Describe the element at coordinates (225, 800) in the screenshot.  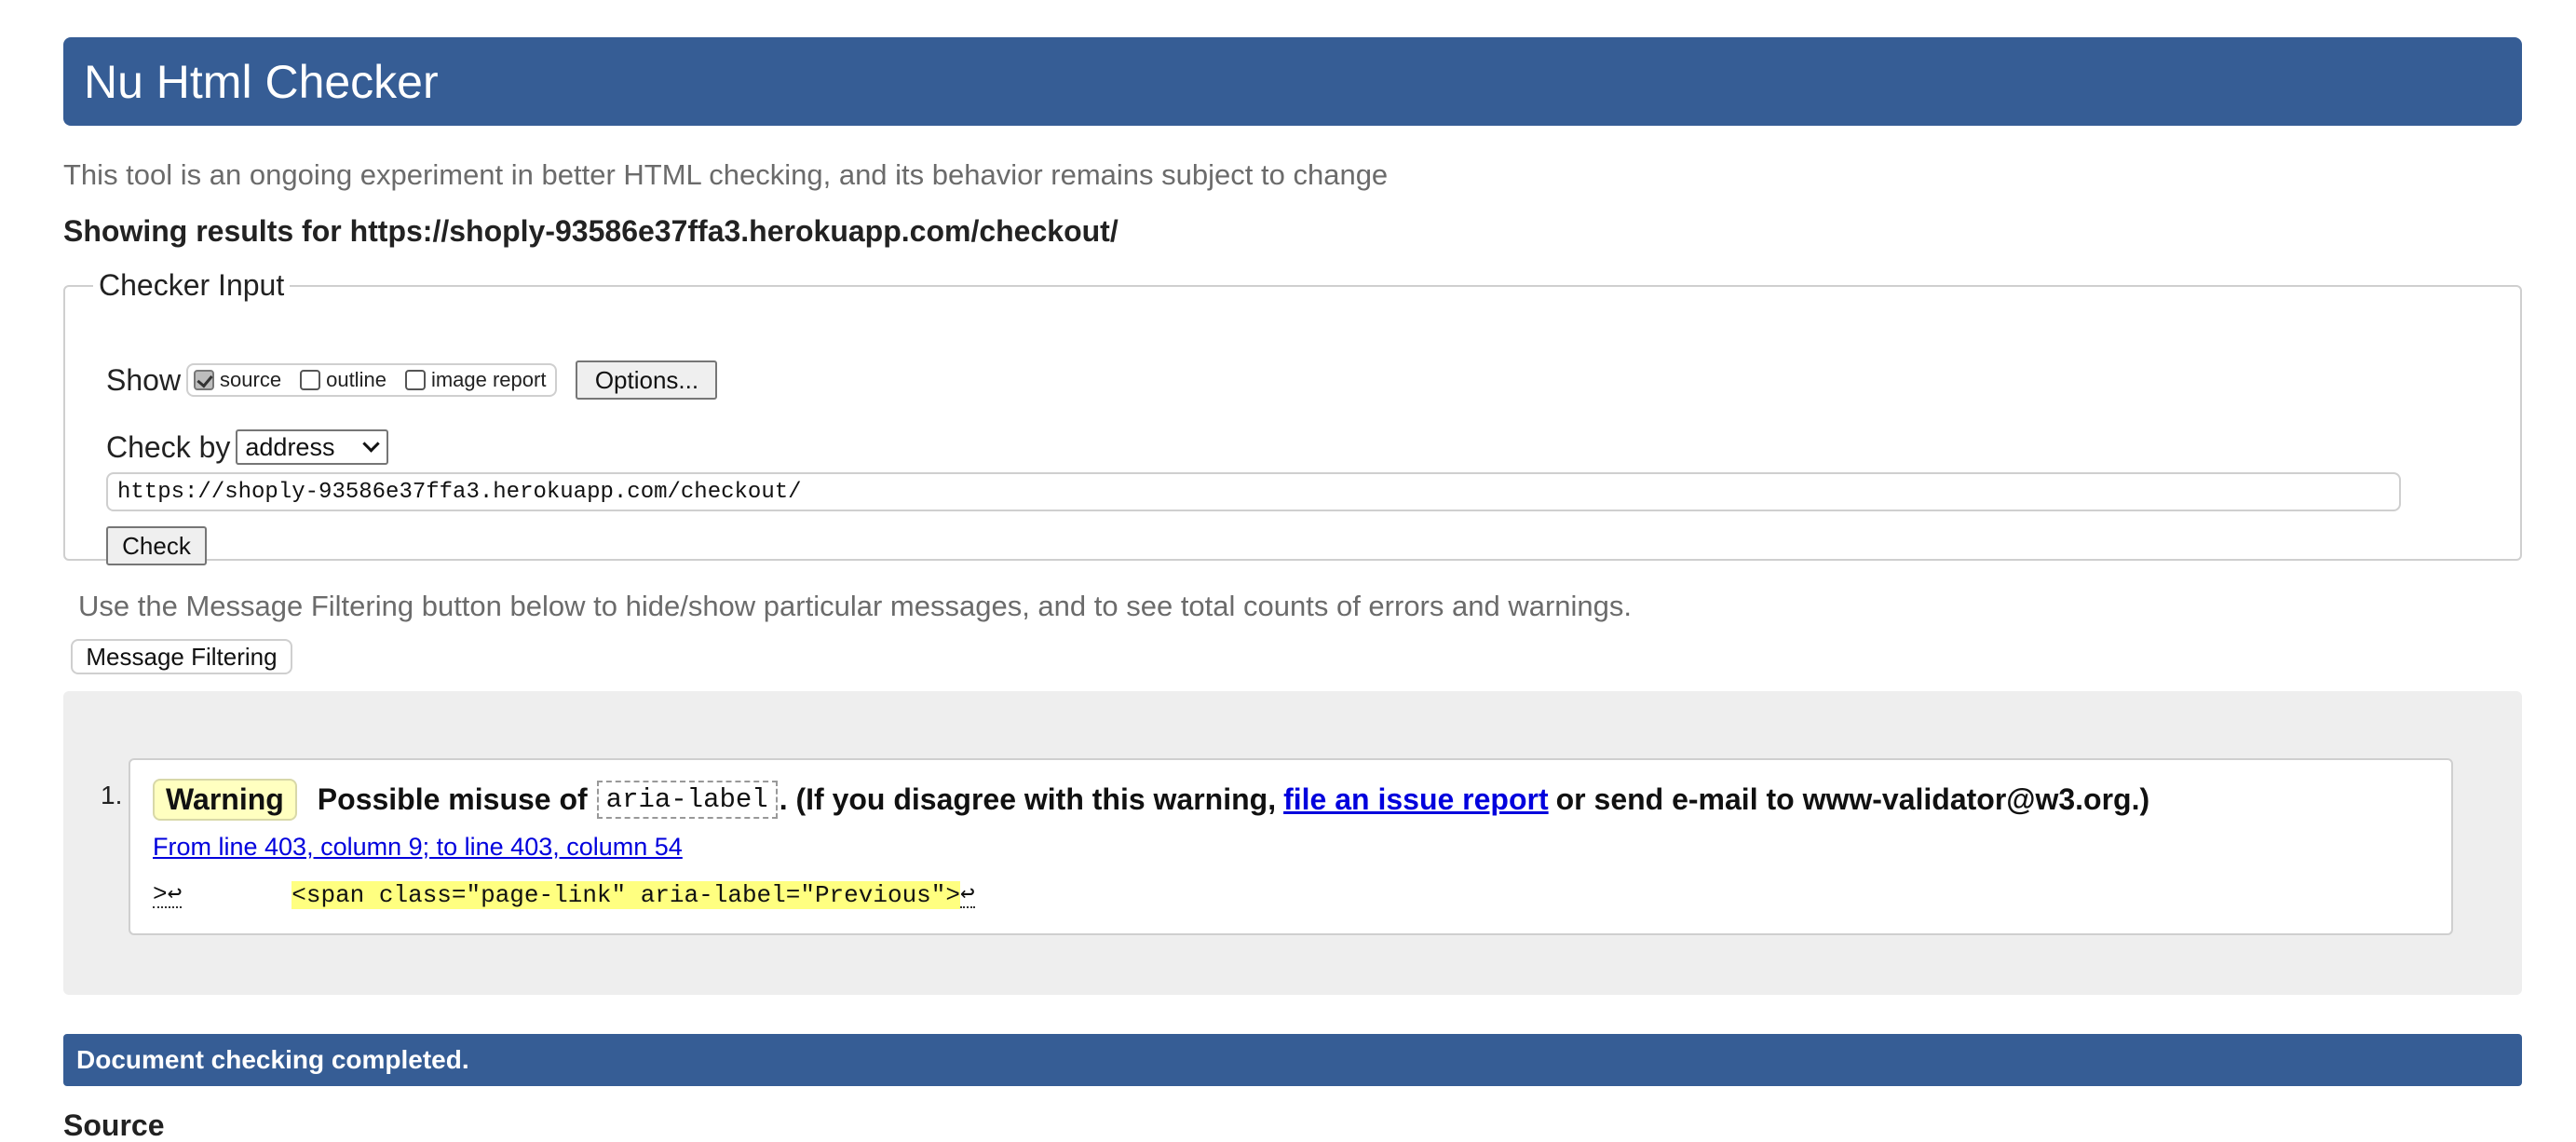
I see `warning-badge: Warning` at that location.